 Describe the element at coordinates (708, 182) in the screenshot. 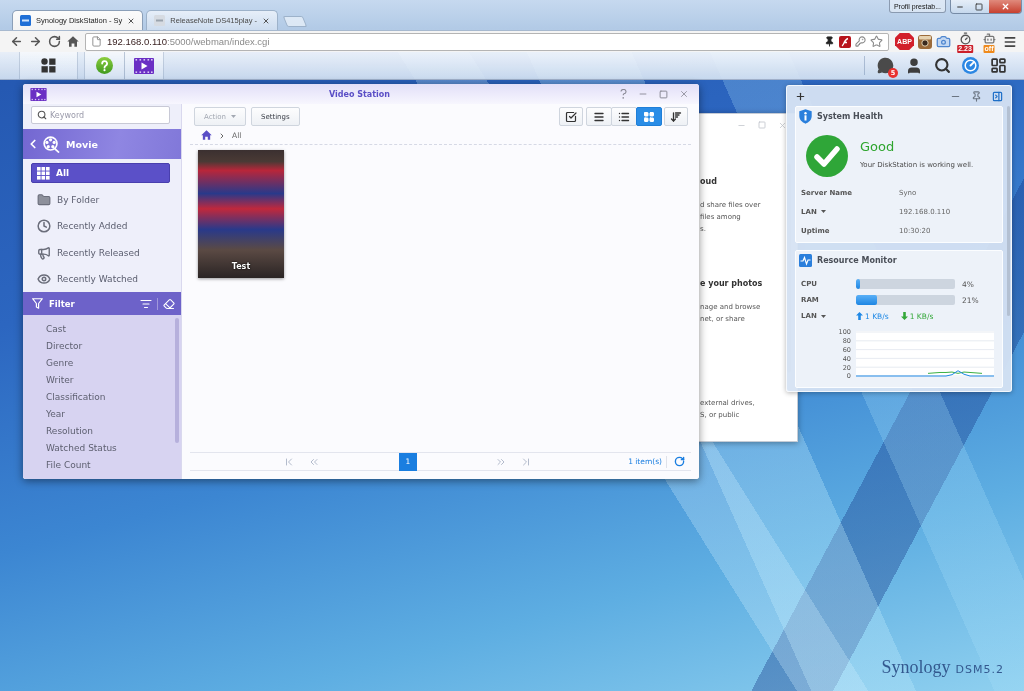

I see `section-heading: oud` at that location.